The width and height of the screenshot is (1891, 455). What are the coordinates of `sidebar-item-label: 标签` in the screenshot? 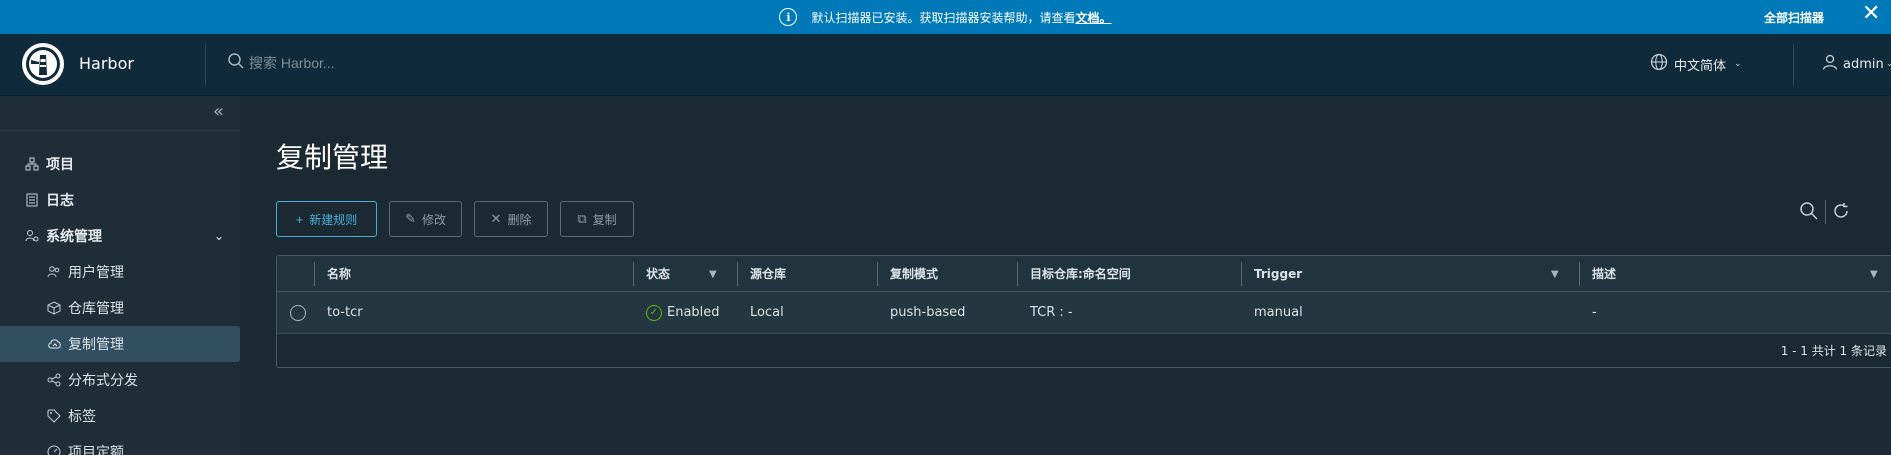 It's located at (82, 417).